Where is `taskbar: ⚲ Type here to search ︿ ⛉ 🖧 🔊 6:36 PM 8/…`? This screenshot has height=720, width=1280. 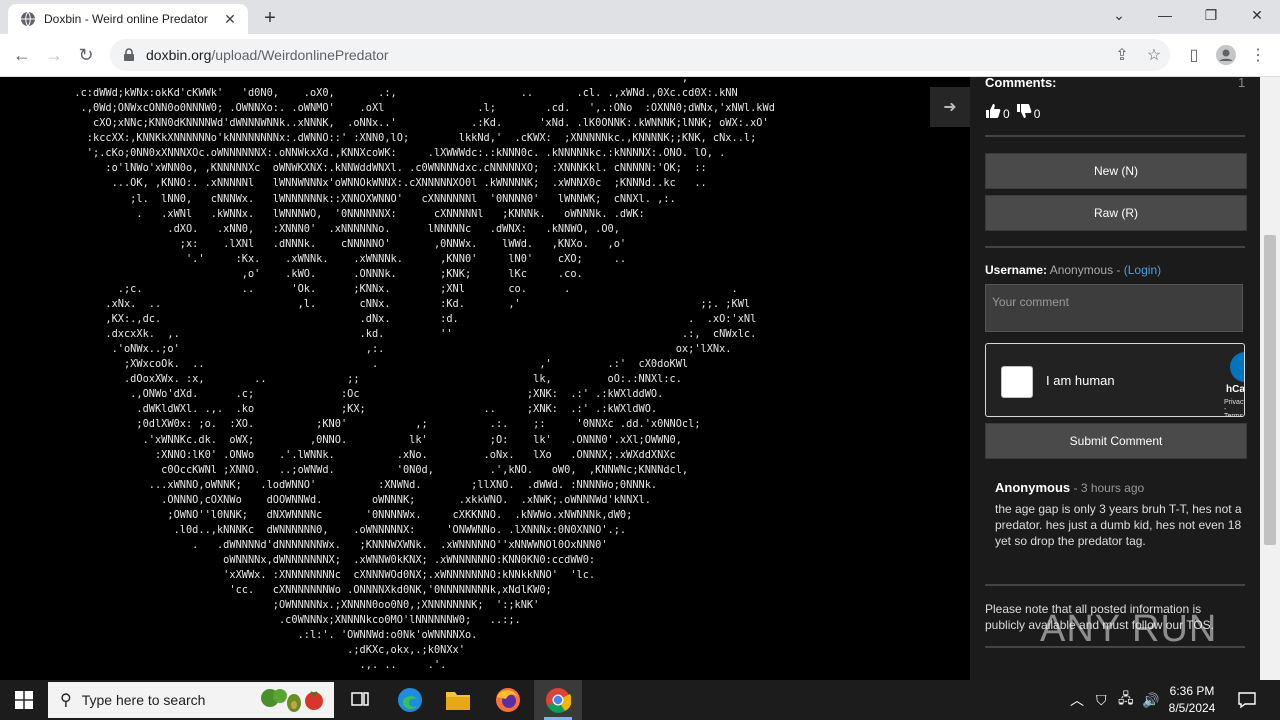
taskbar: ⚲ Type here to search ︿ ⛉ 🖧 🔊 6:36 PM 8/… is located at coordinates (640, 700).